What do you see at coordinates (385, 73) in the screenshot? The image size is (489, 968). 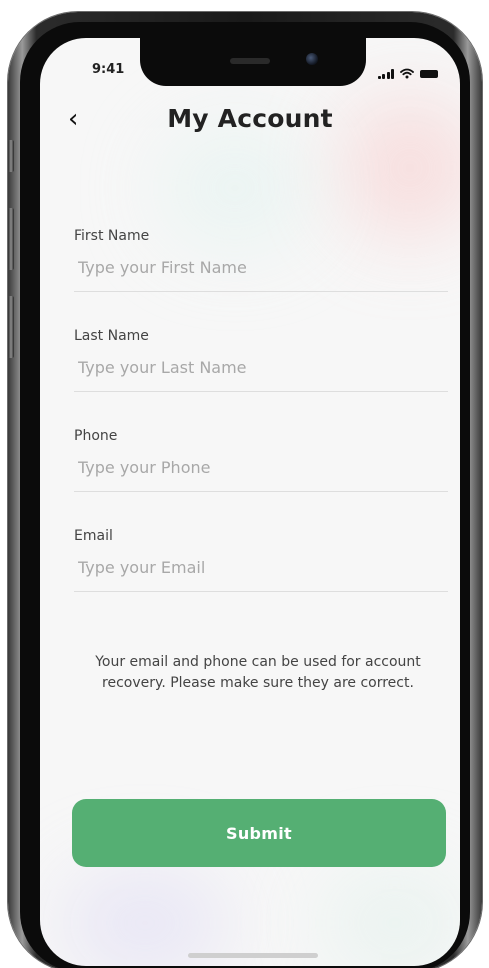 I see `signal-icon` at bounding box center [385, 73].